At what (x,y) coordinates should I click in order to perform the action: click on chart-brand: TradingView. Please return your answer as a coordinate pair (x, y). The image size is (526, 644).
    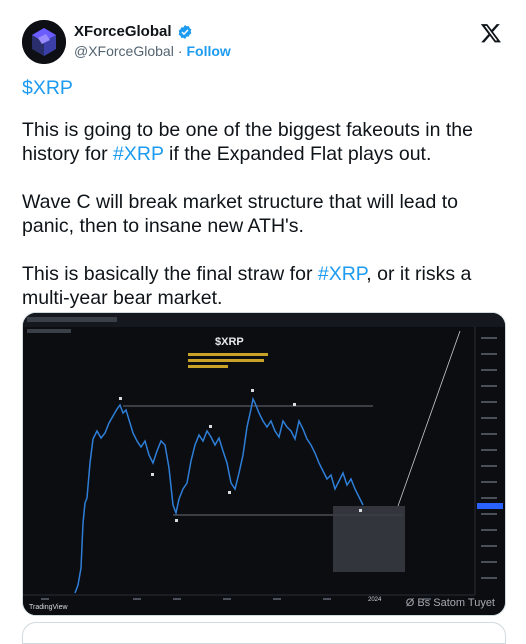
    Looking at the image, I should click on (48, 607).